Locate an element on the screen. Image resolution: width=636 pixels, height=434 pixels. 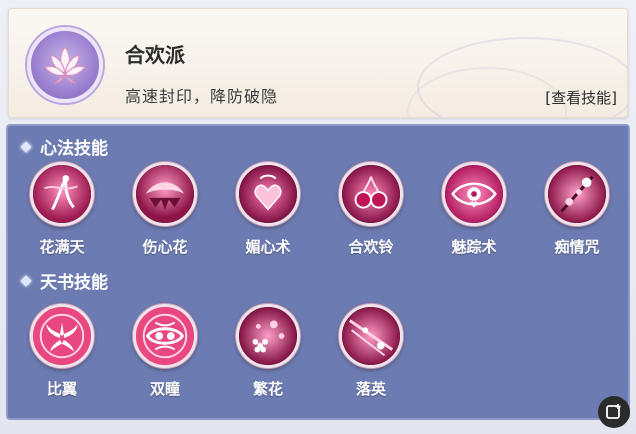
skill-item: 双瞳 is located at coordinates (165, 351).